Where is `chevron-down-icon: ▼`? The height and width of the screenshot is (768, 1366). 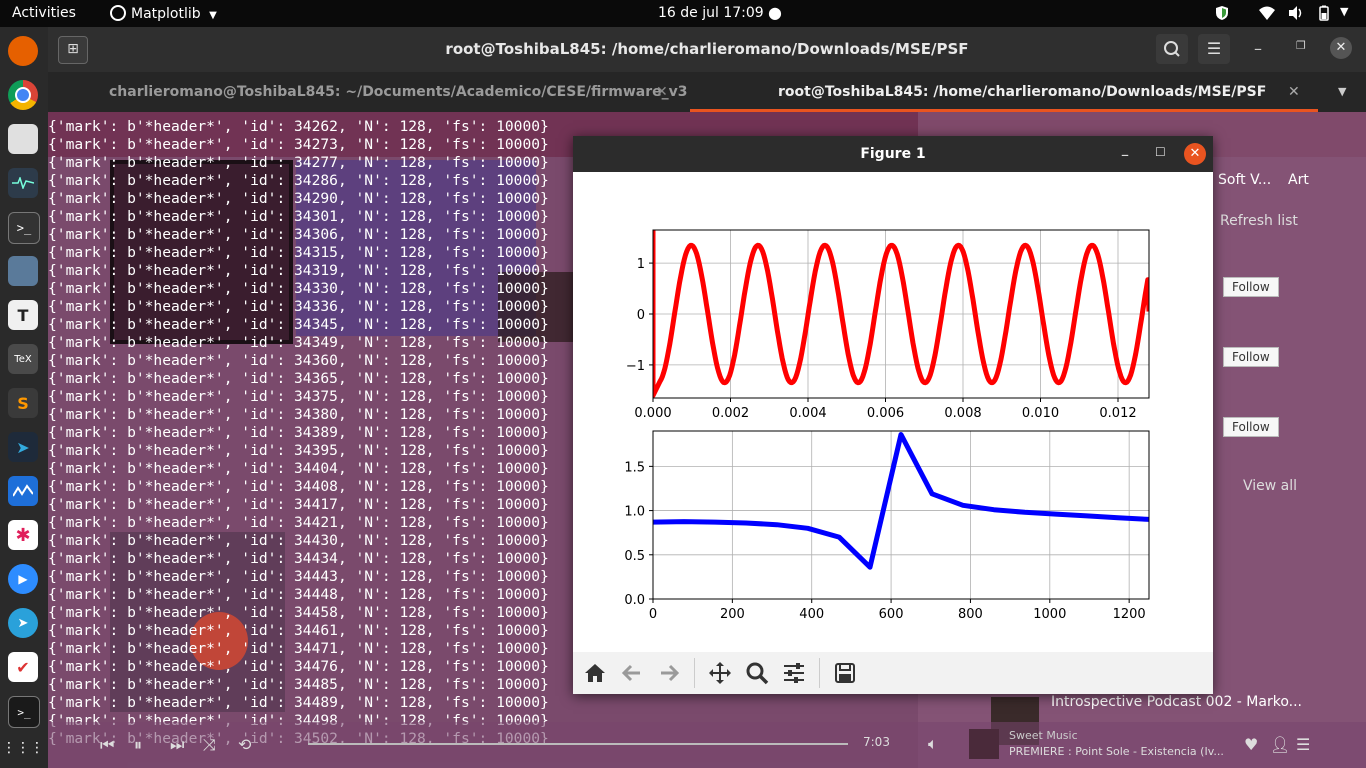
chevron-down-icon: ▼ is located at coordinates (213, 15).